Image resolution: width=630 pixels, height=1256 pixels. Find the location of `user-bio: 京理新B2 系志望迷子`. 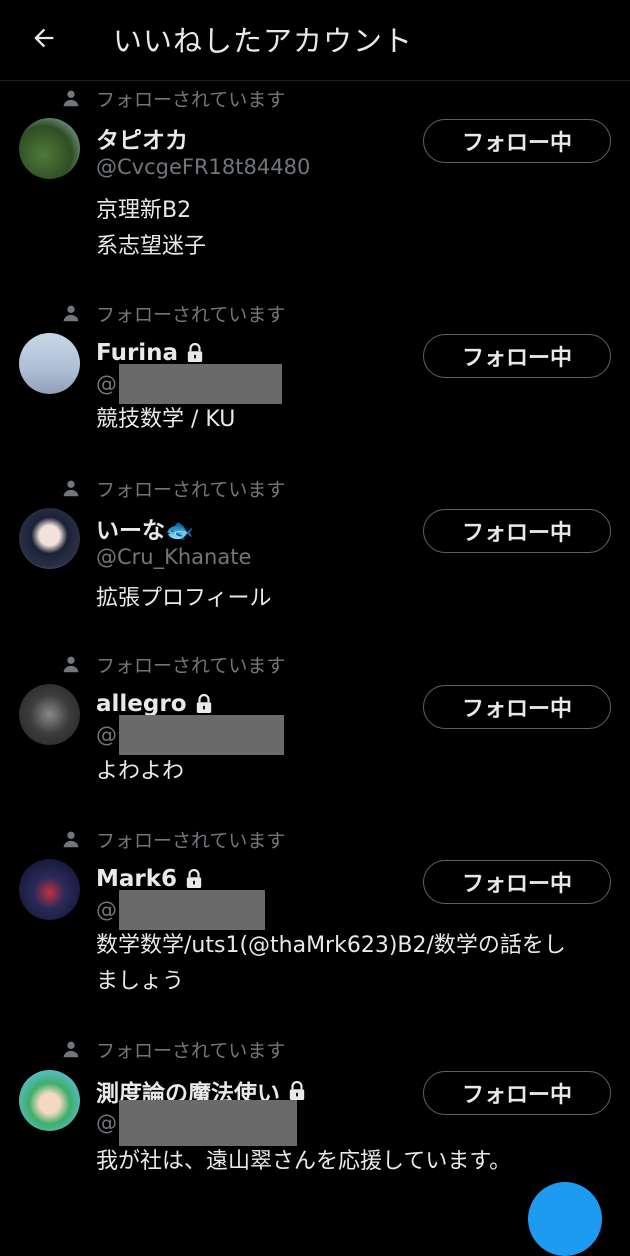

user-bio: 京理新B2 系志望迷子 is located at coordinates (151, 228).